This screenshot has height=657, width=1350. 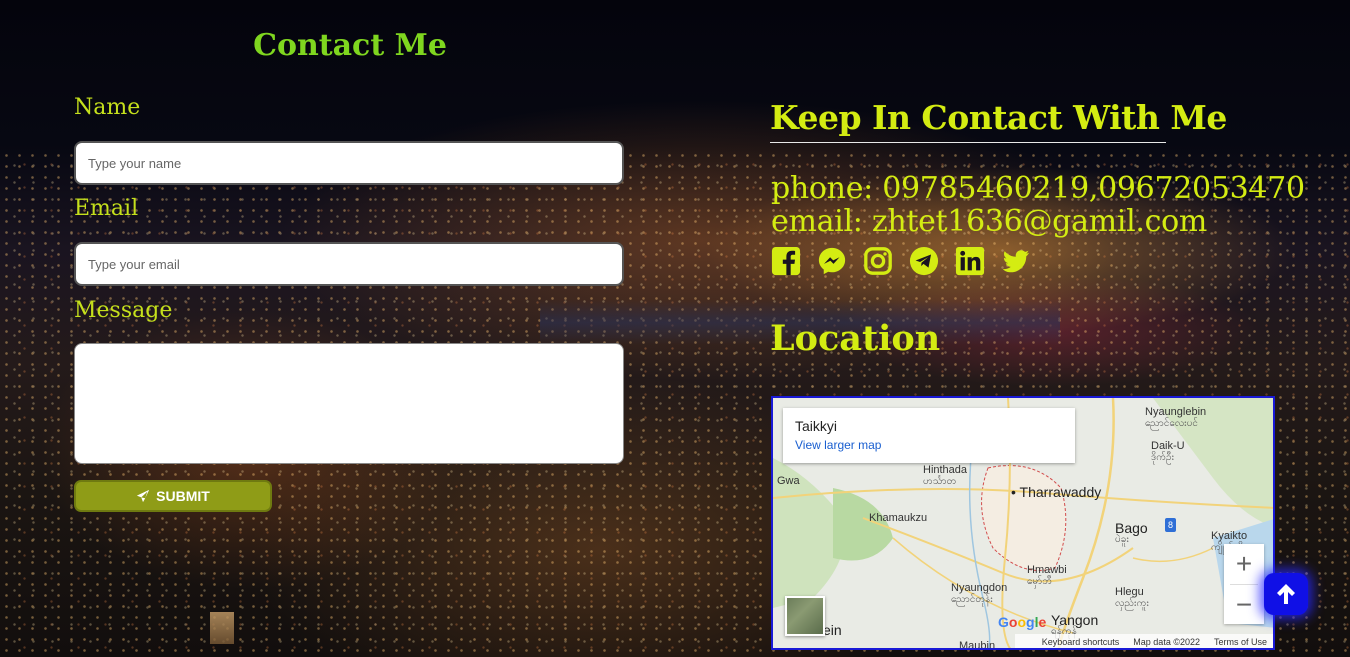 I want to click on keyboard-shortcuts-link: Keyboard shortcuts, so click(x=1081, y=642).